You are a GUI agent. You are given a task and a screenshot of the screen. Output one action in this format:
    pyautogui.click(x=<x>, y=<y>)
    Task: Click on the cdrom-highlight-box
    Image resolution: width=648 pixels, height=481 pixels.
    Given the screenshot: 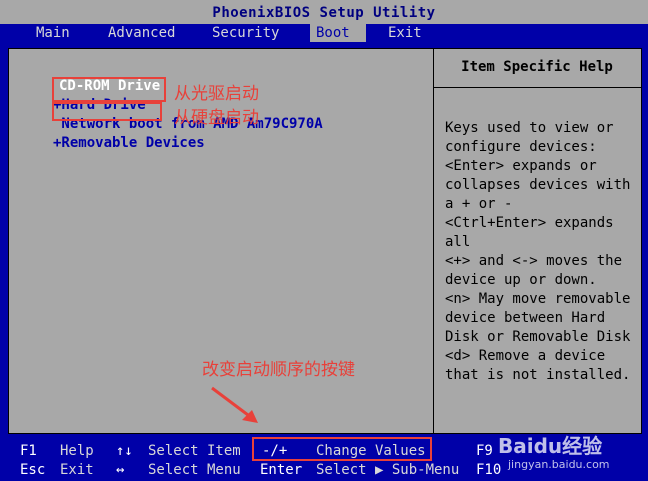 What is the action you would take?
    pyautogui.click(x=109, y=89)
    